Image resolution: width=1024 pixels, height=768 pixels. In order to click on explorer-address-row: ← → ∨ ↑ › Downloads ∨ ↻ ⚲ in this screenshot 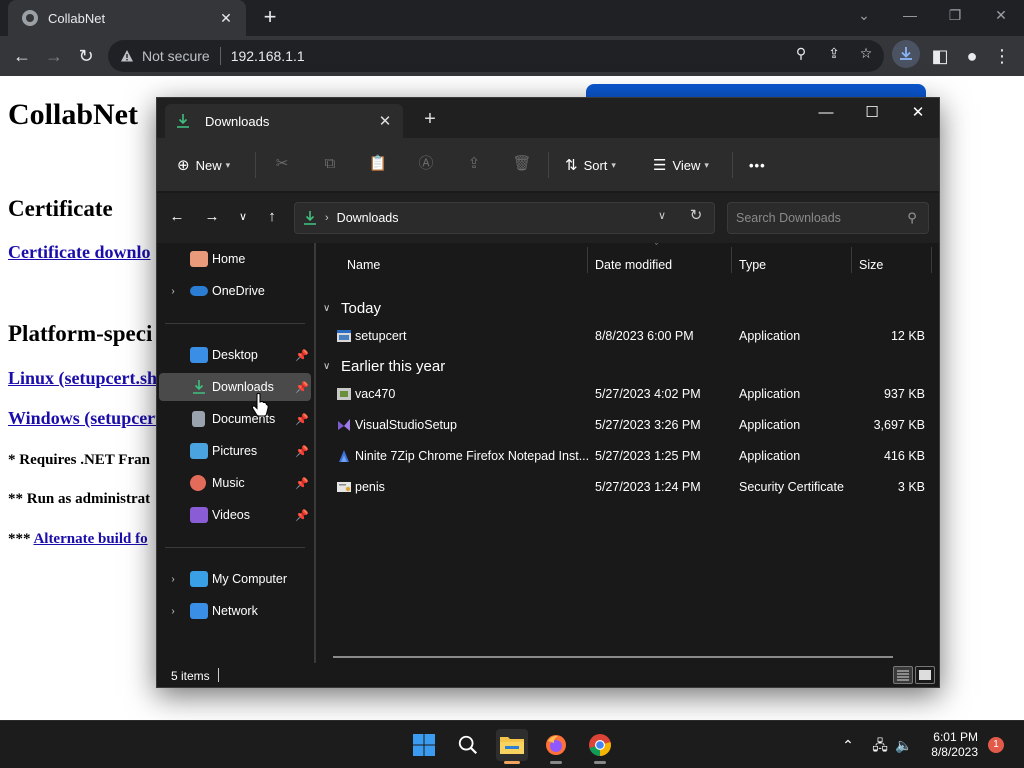, I will do `click(548, 218)`.